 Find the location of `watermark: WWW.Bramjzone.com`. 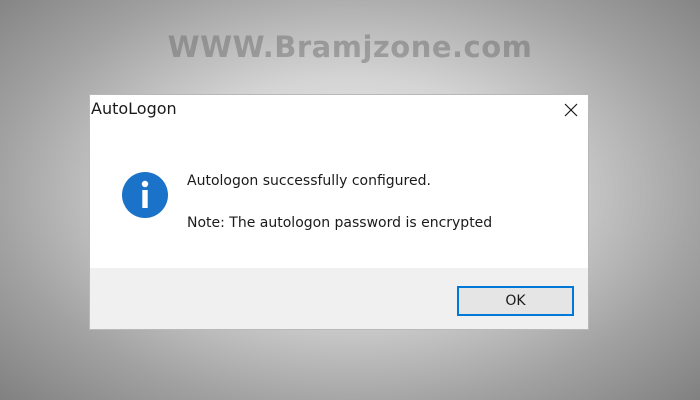

watermark: WWW.Bramjzone.com is located at coordinates (350, 47).